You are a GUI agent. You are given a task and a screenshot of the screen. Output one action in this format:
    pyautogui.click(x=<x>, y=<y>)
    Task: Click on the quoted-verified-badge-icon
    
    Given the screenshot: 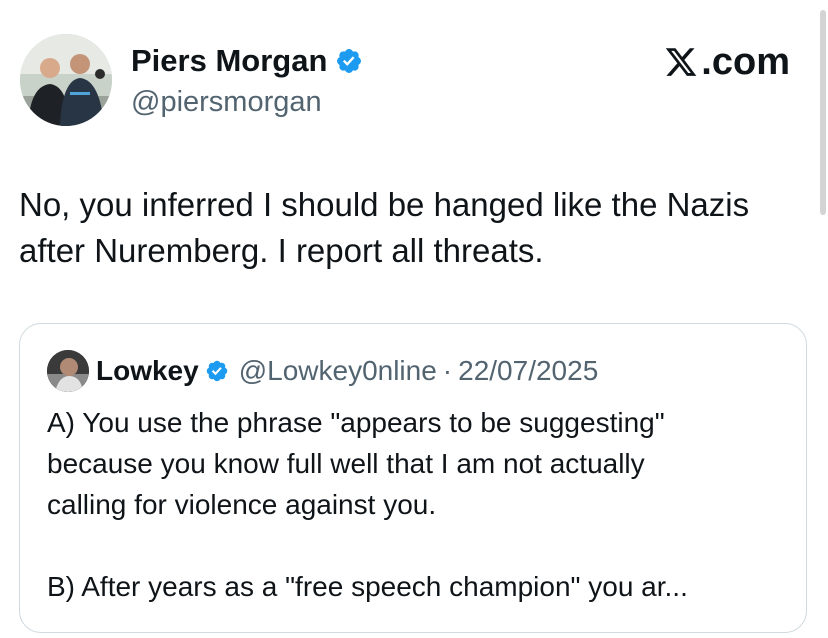 What is the action you would take?
    pyautogui.click(x=216, y=371)
    